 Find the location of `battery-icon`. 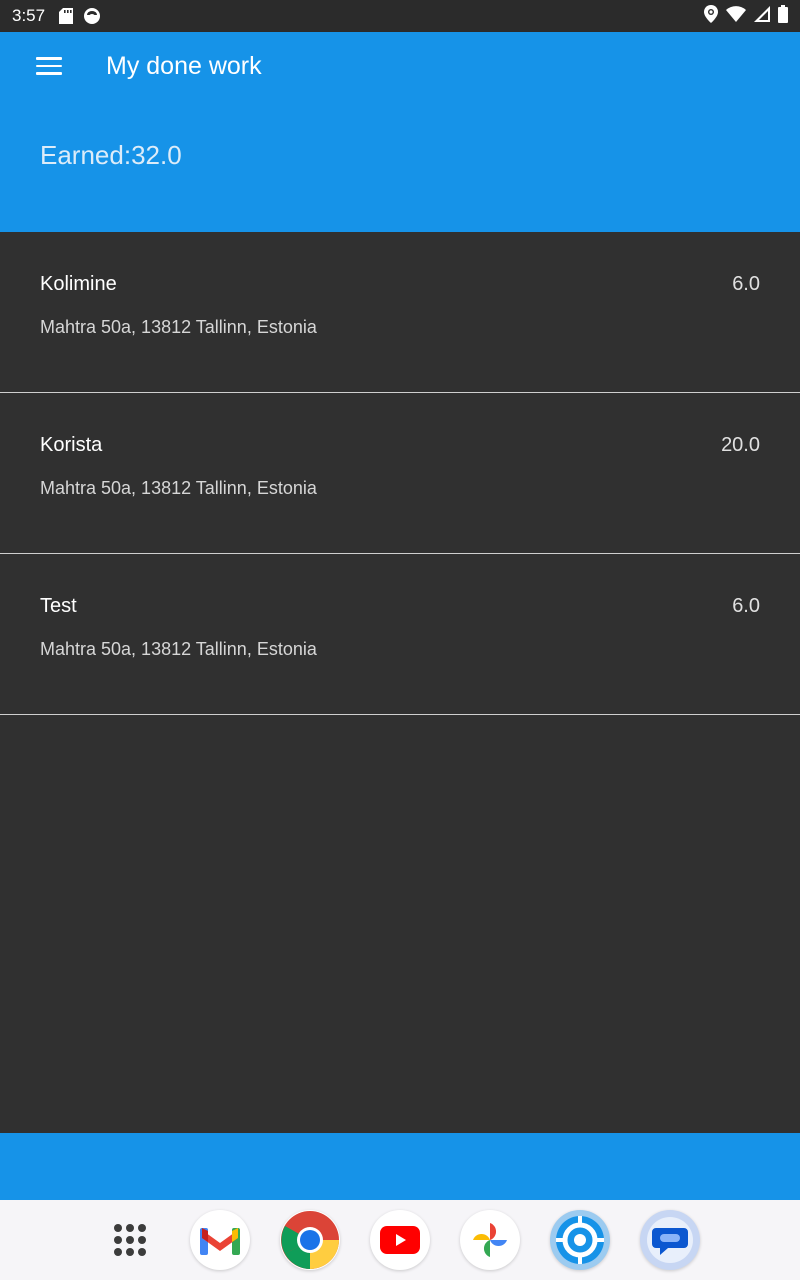

battery-icon is located at coordinates (783, 16).